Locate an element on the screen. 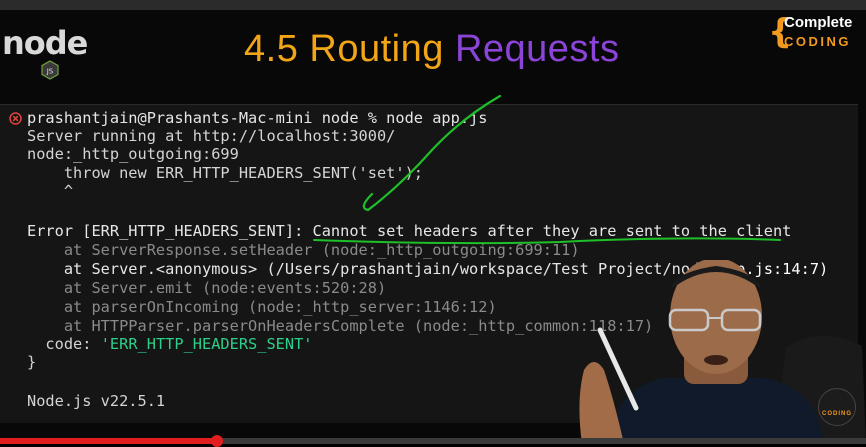 The image size is (866, 447). video-progress-fill is located at coordinates (108, 441).